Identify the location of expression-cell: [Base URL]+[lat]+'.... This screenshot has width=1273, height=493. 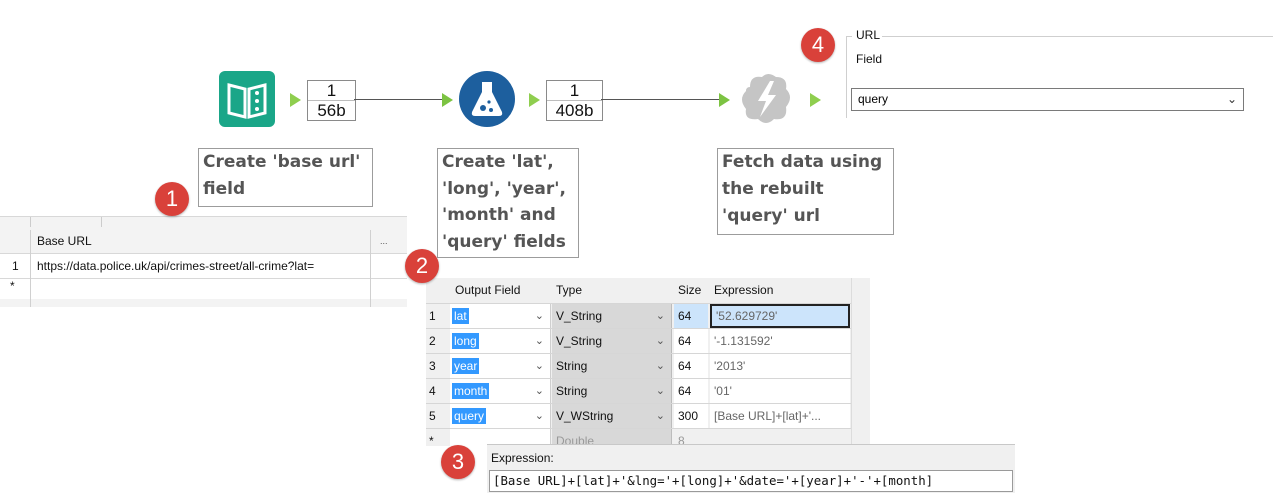
(780, 416).